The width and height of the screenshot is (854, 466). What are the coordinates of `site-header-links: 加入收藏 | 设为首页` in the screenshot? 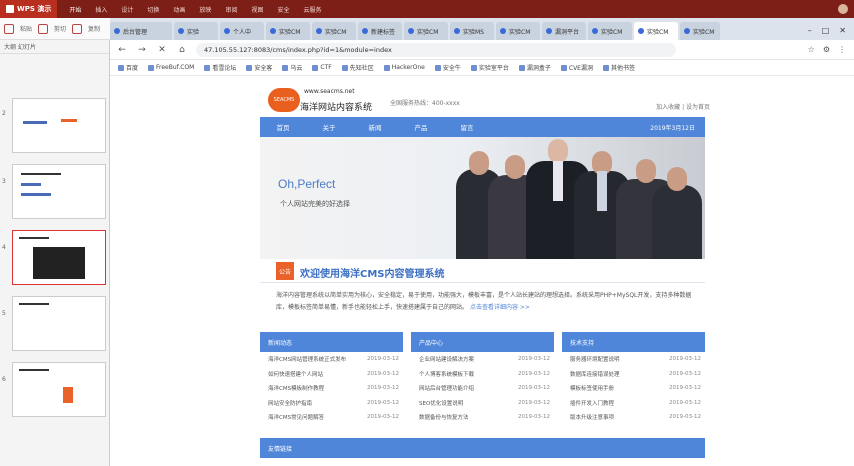 It's located at (683, 106).